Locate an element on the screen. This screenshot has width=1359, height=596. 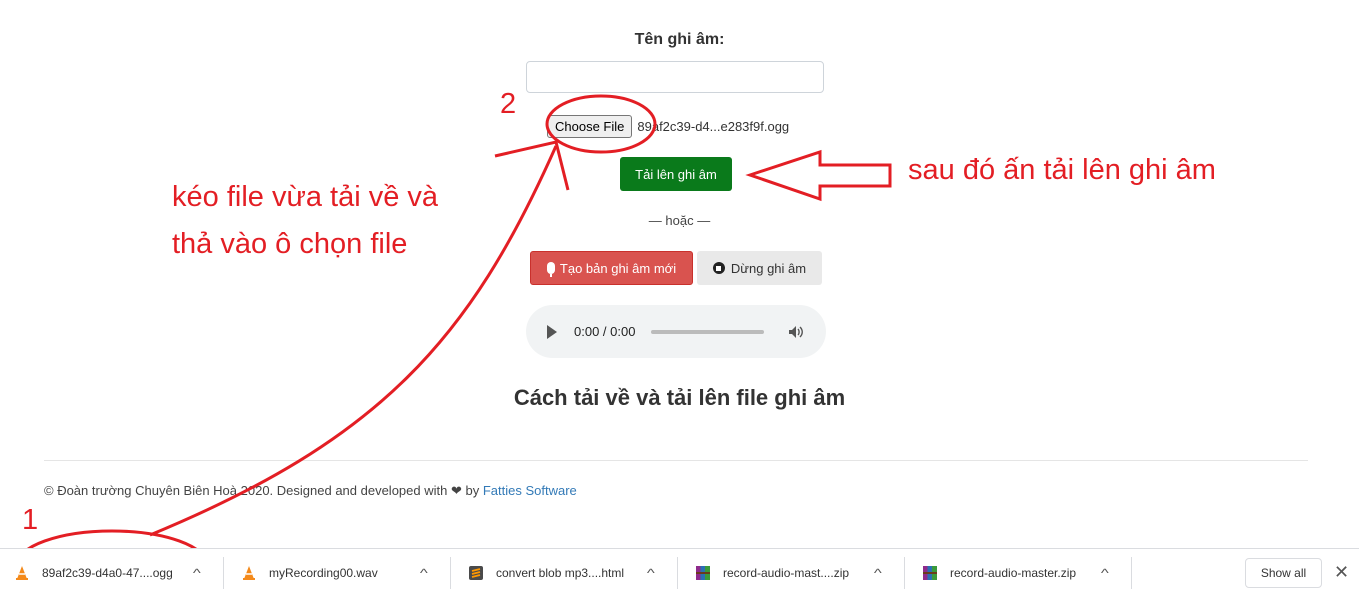
download-item: 89af2c39-d4a0-47....ogg is located at coordinates (93, 572).